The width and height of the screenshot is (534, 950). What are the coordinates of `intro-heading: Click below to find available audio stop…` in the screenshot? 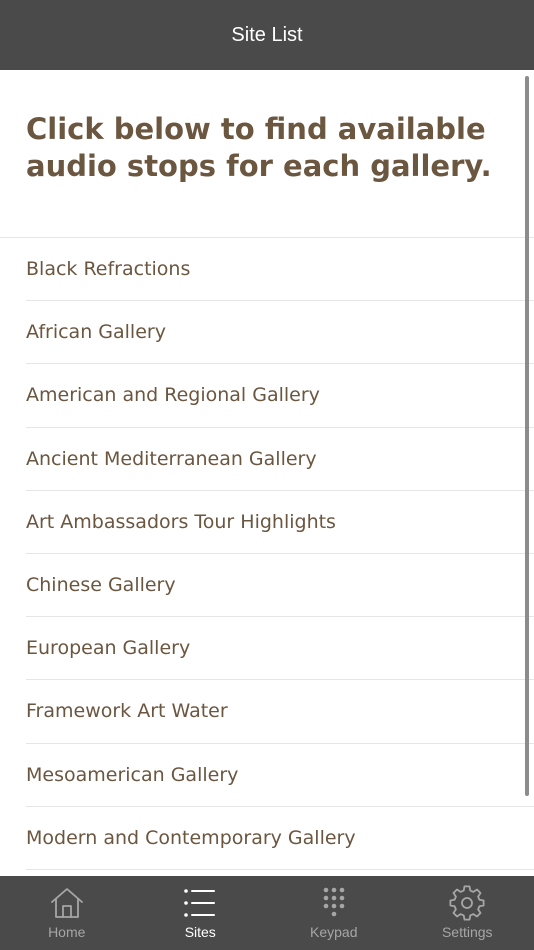 It's located at (259, 147).